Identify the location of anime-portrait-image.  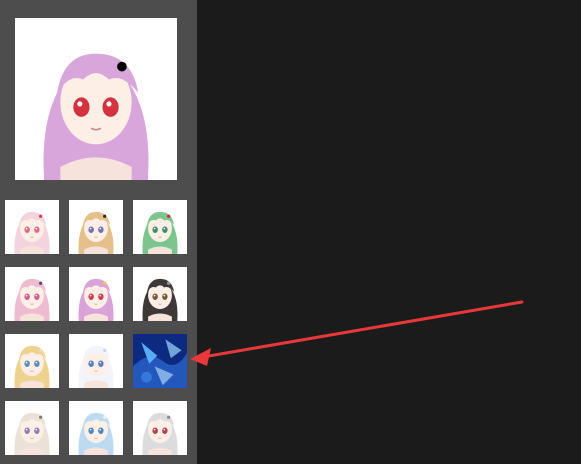
(96, 99).